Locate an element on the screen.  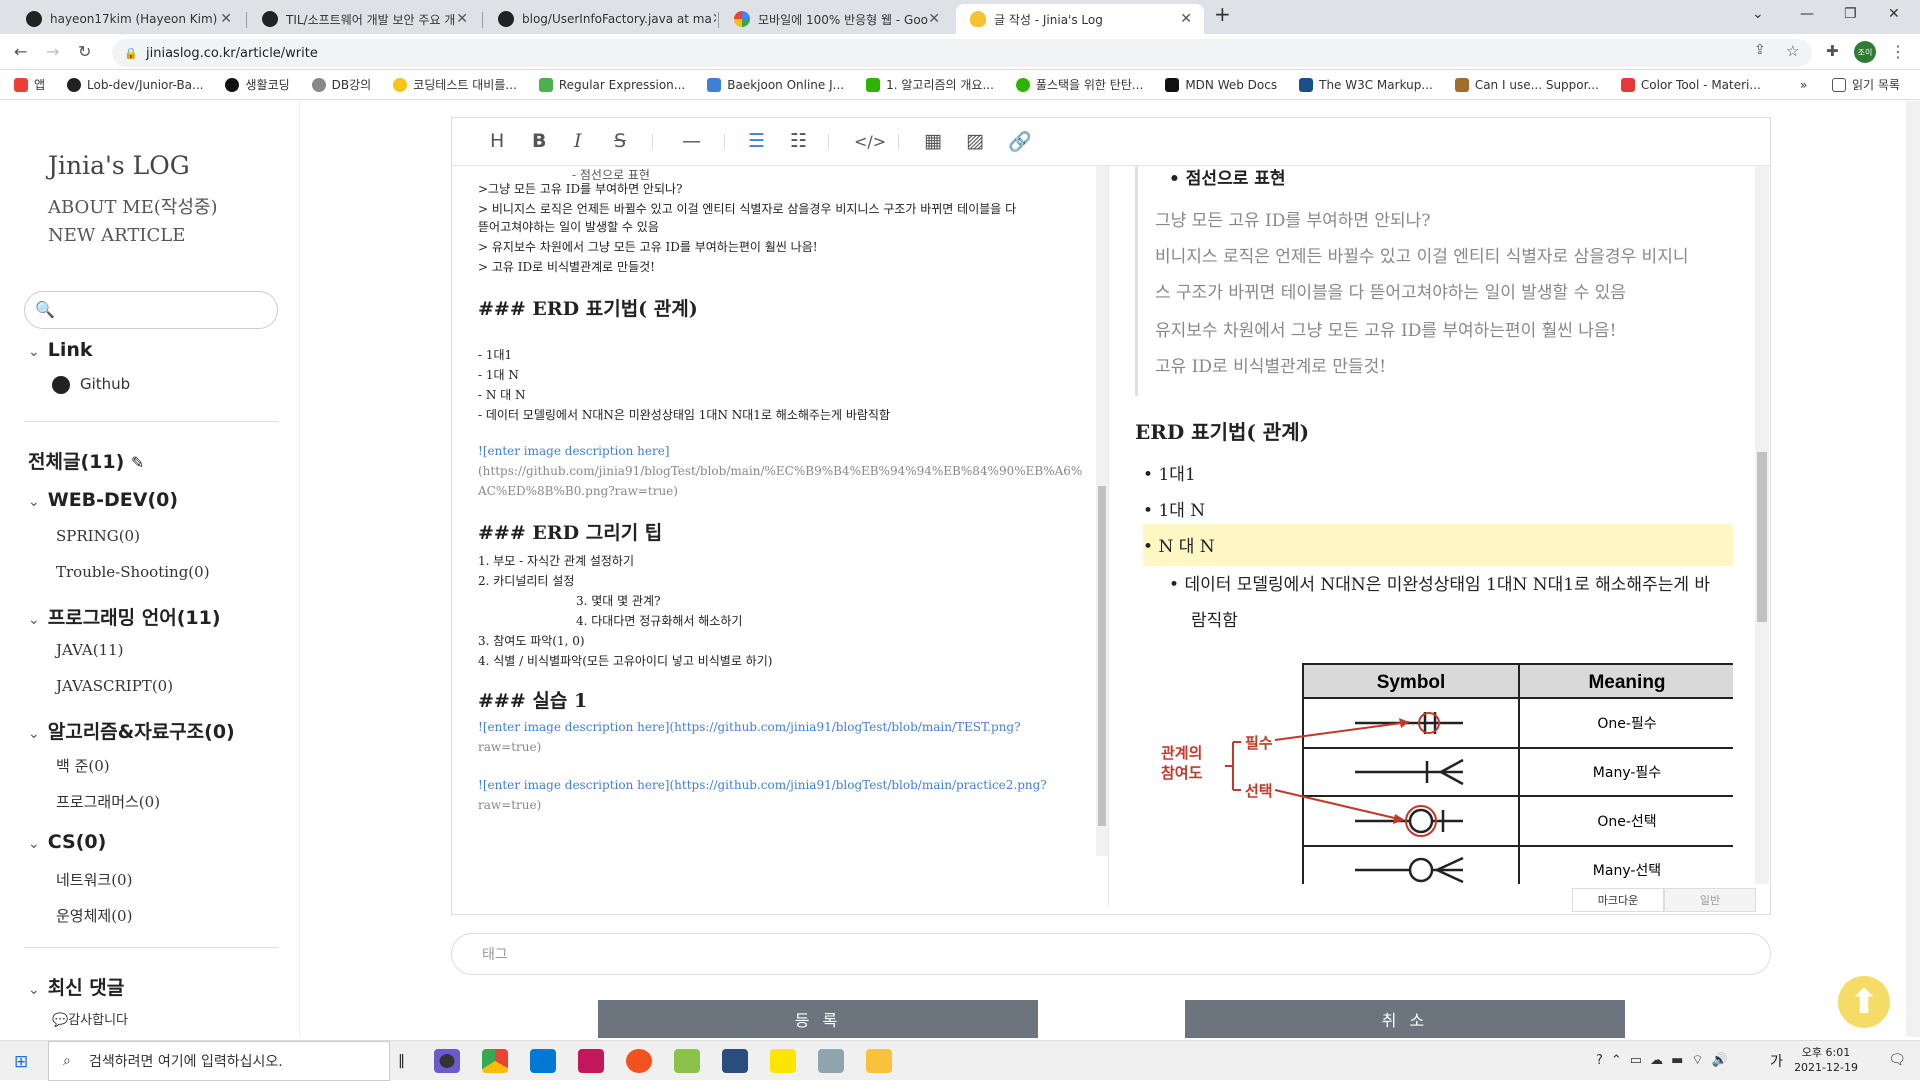
bold-icon: B is located at coordinates (539, 141).